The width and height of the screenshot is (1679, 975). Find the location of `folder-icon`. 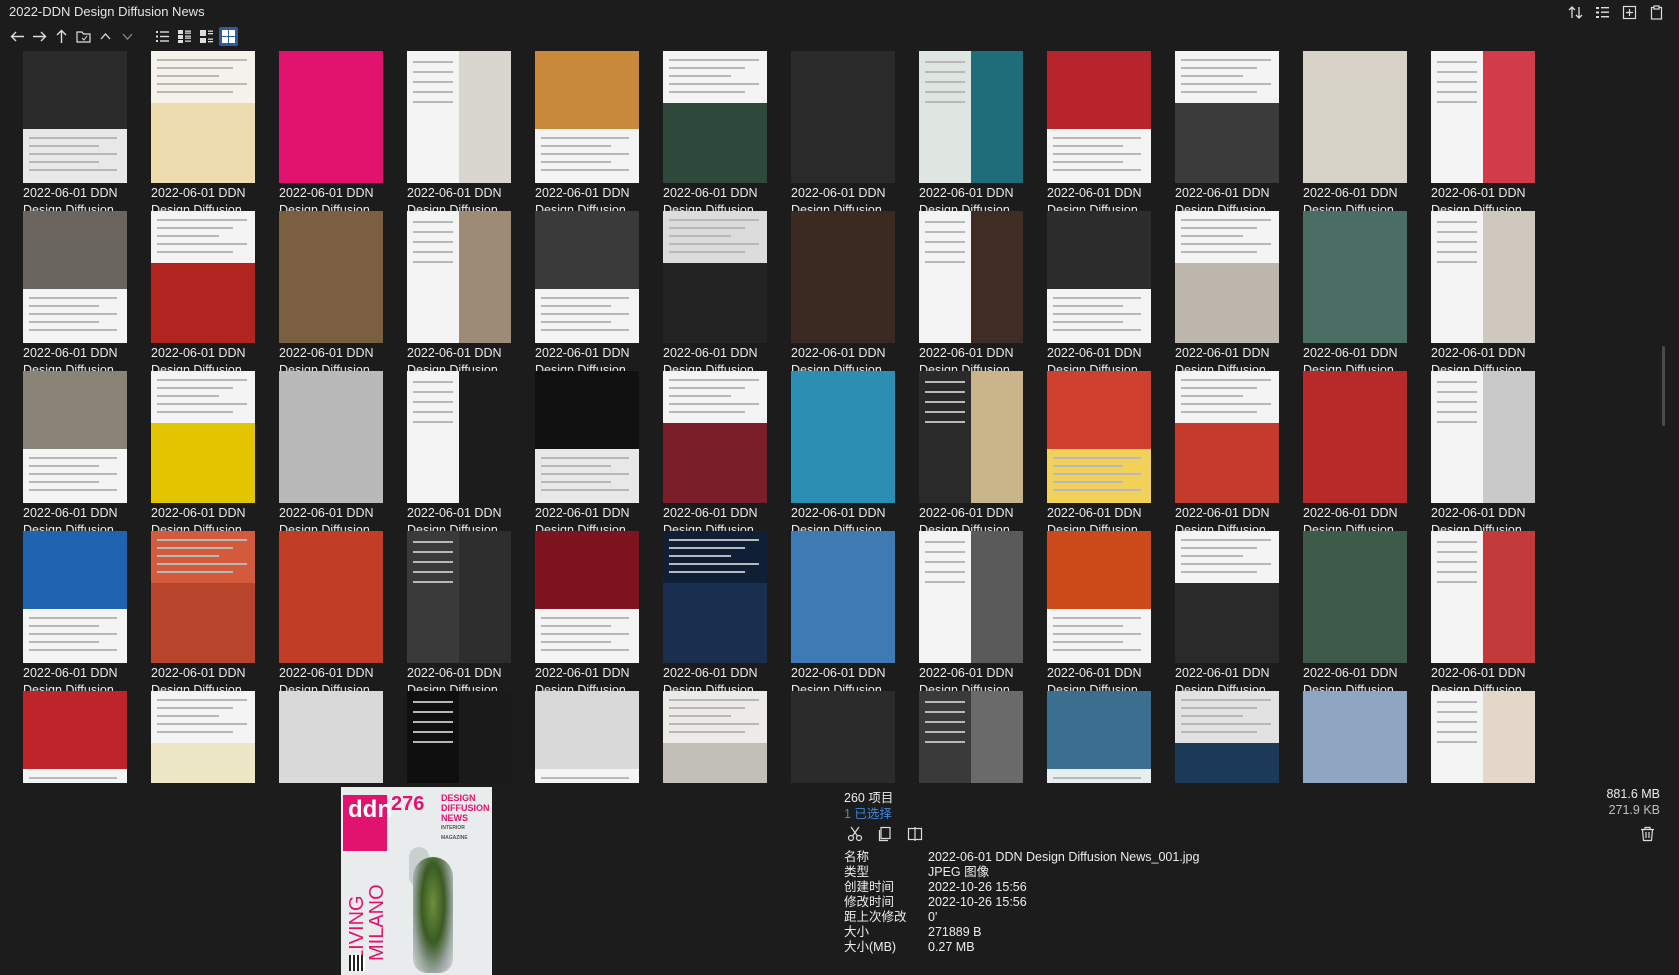

folder-icon is located at coordinates (83, 36).